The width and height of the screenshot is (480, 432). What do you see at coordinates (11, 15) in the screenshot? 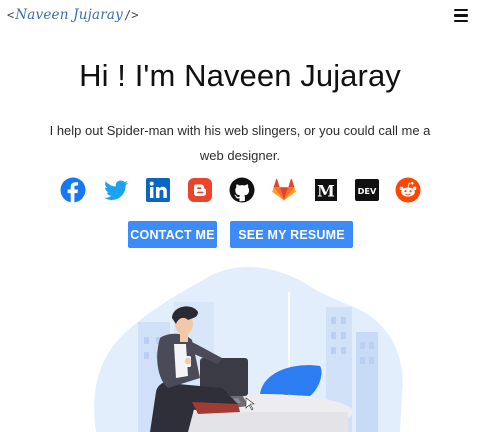
I see `logo-open-bracket: <` at bounding box center [11, 15].